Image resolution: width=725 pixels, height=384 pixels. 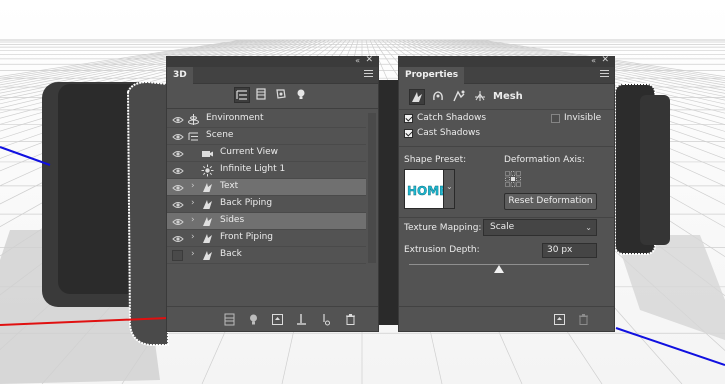 What do you see at coordinates (540, 227) in the screenshot?
I see `texture-mapping-select: Scale ⌄` at bounding box center [540, 227].